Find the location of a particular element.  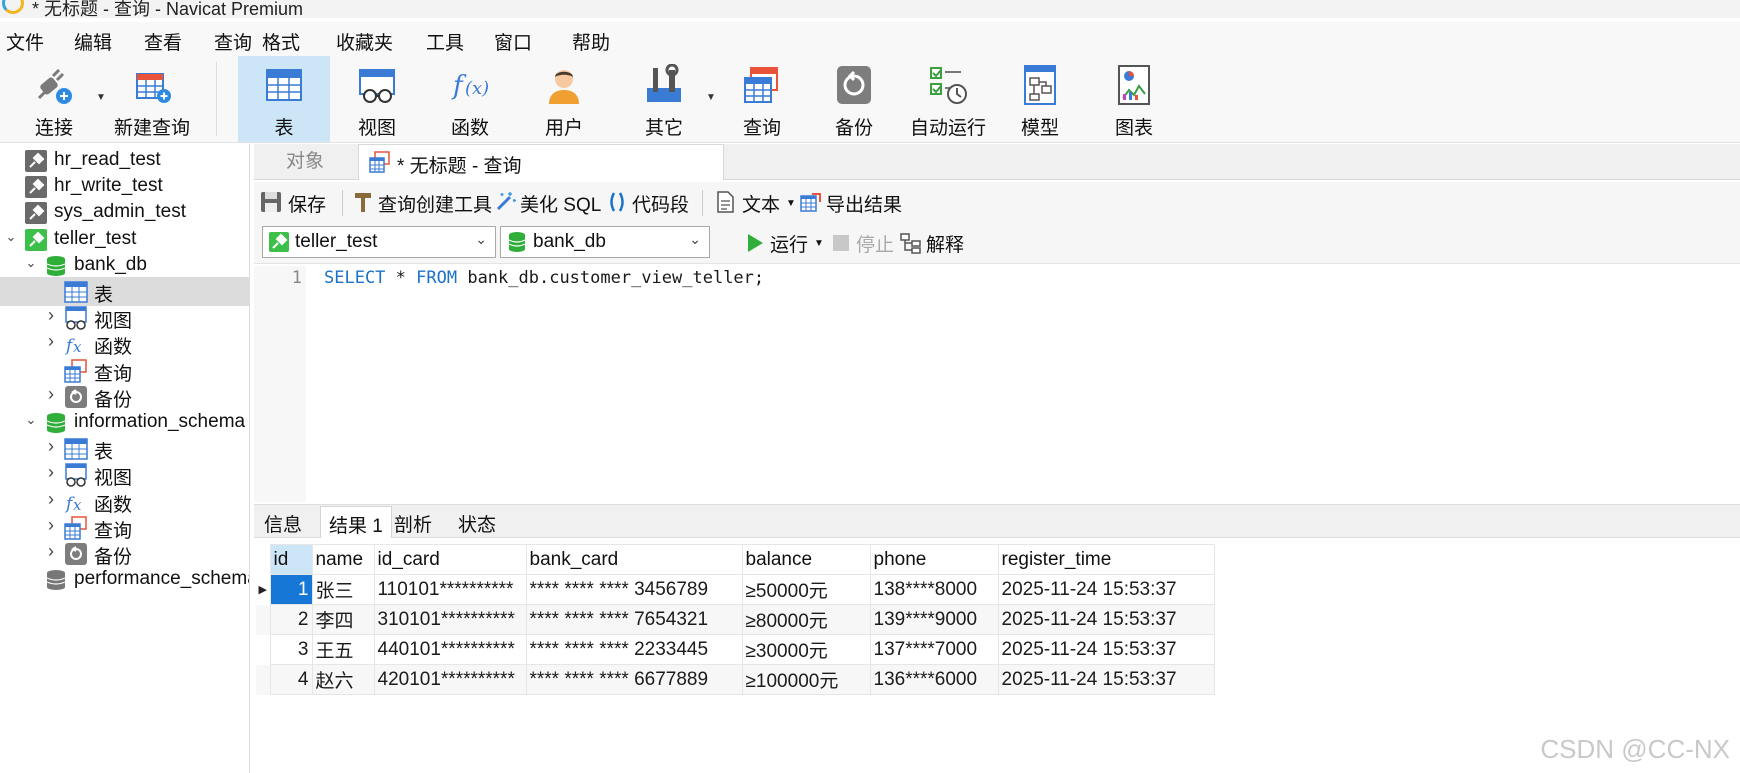

tab-result-1: 结果 1 is located at coordinates (356, 522).